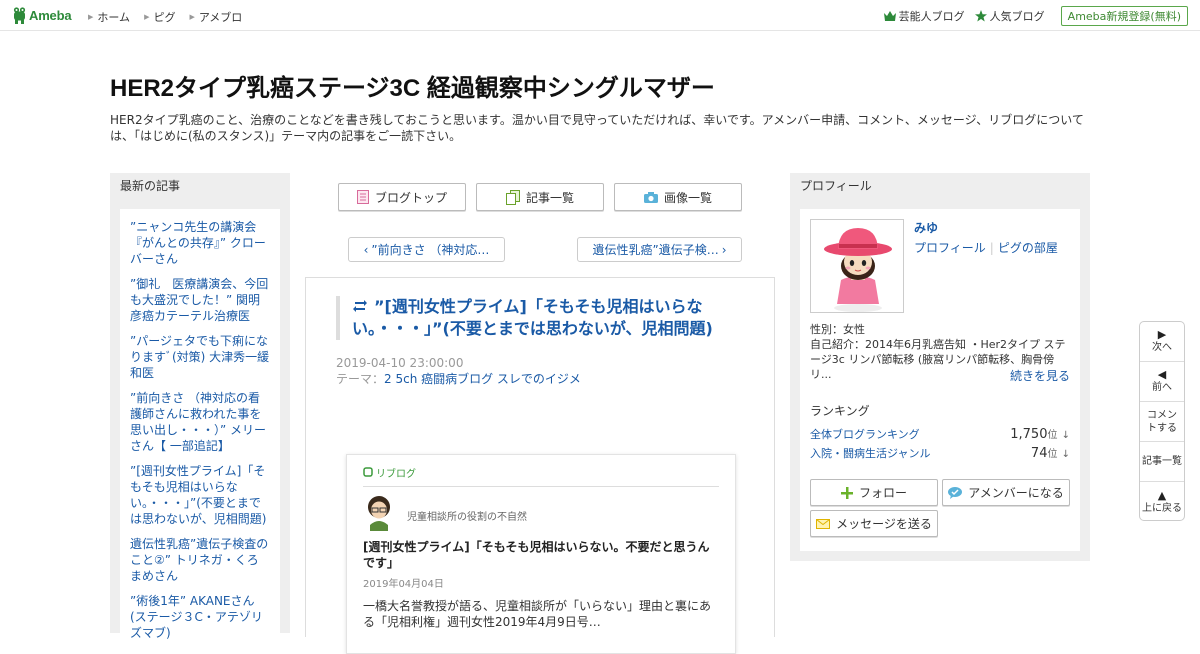 This screenshot has width=1200, height=654. I want to click on side-prev-button: ◀ 前へ, so click(1162, 382).